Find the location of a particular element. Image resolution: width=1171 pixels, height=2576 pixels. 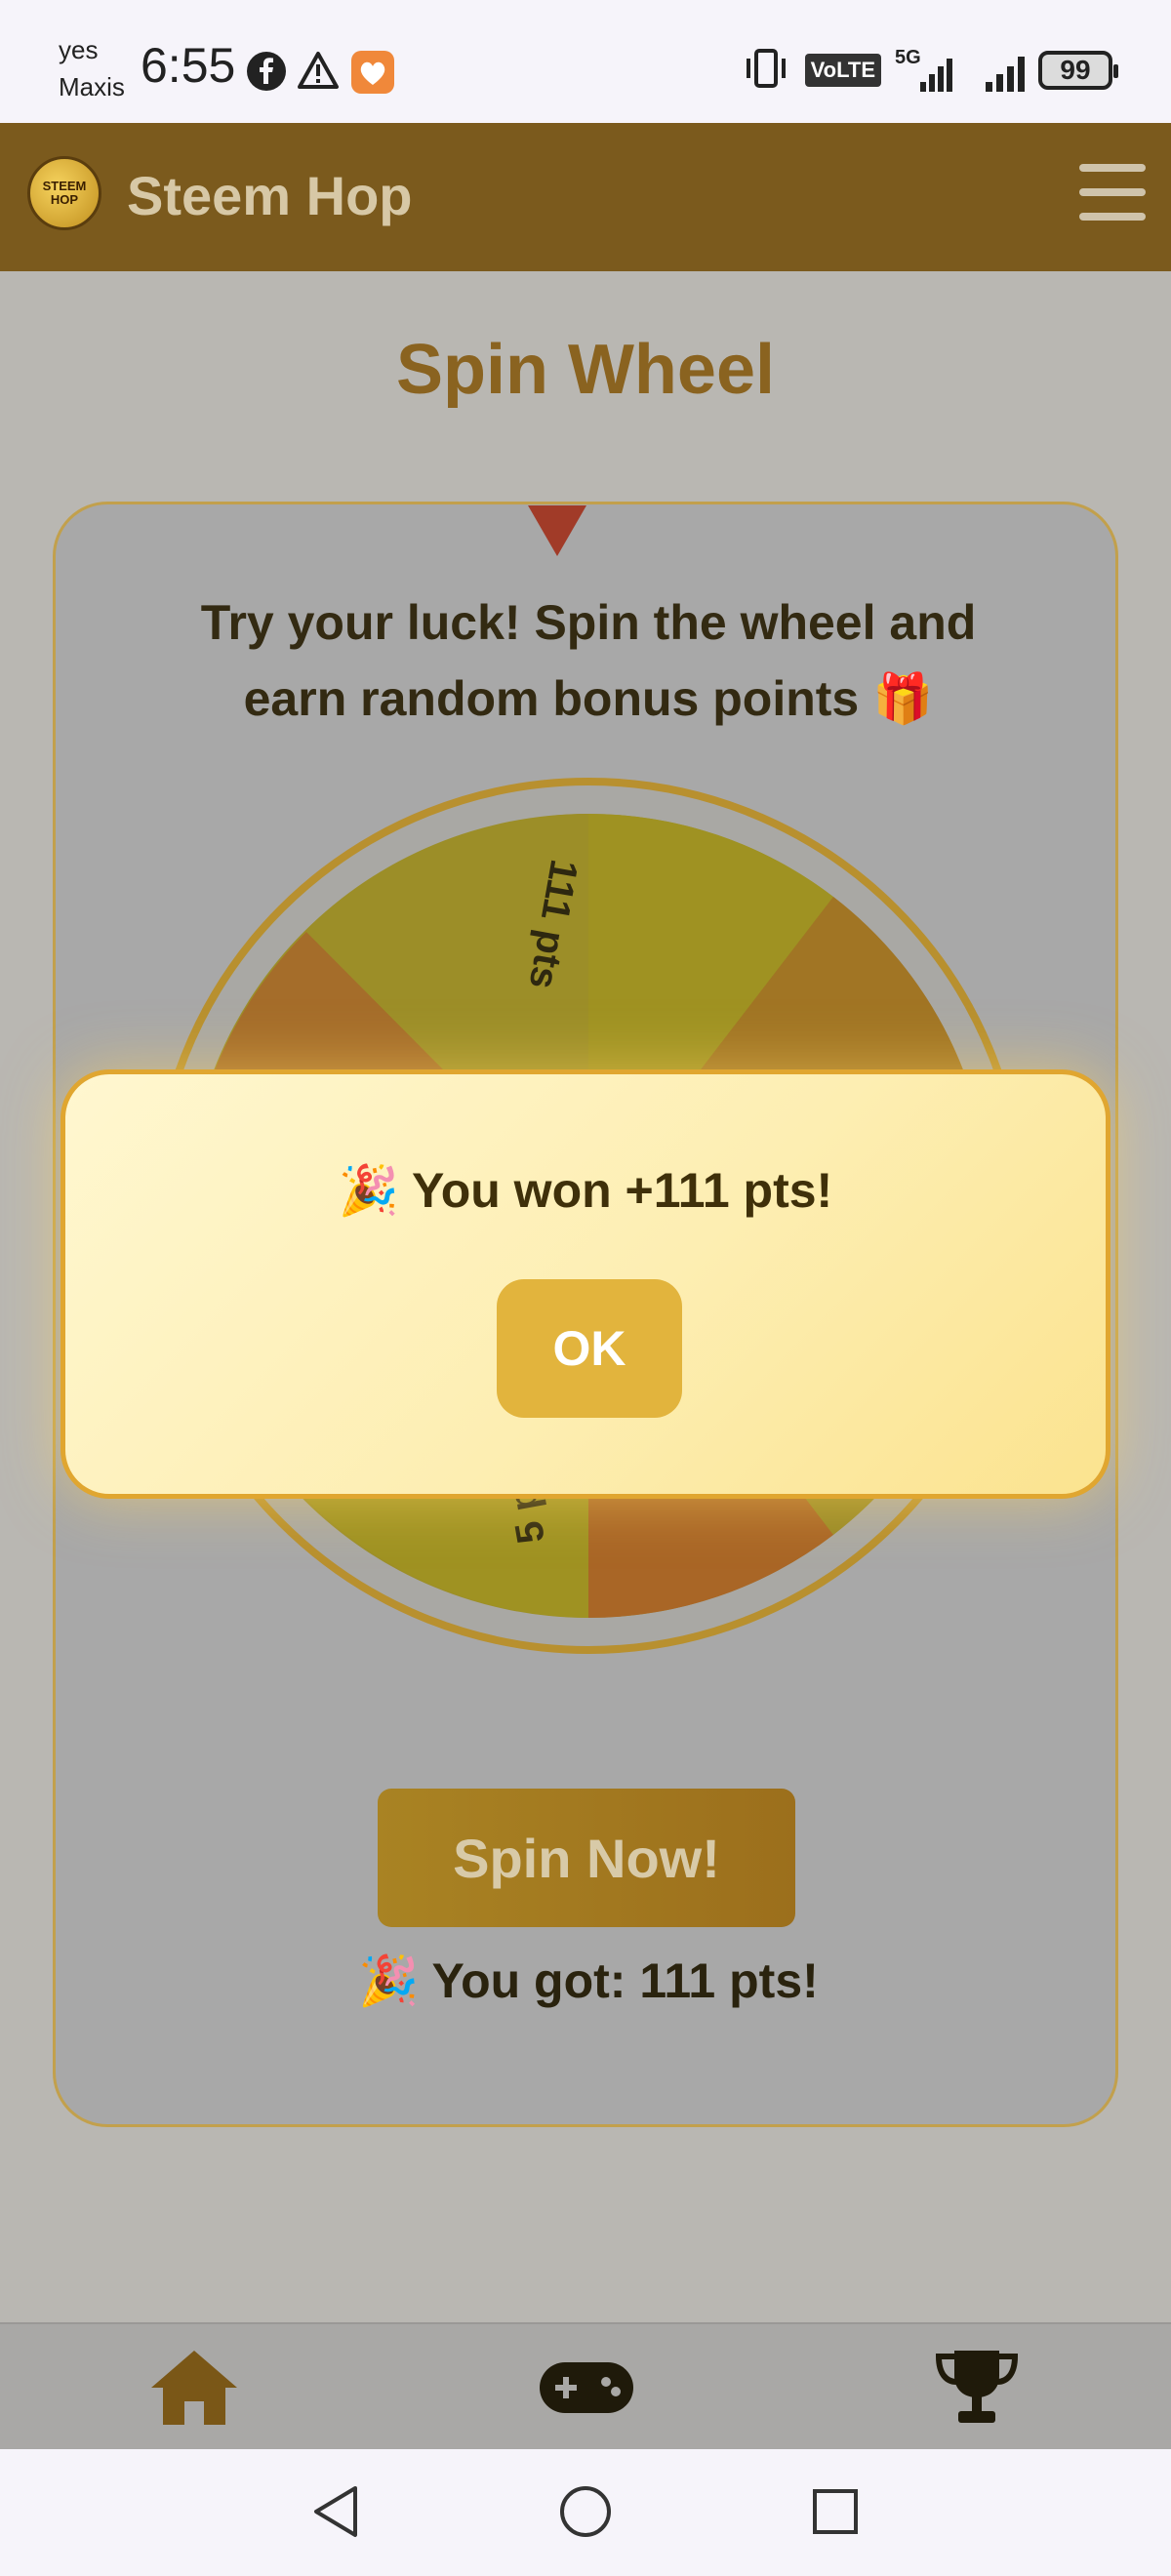

carrier-name: yes Maxis is located at coordinates (92, 68).